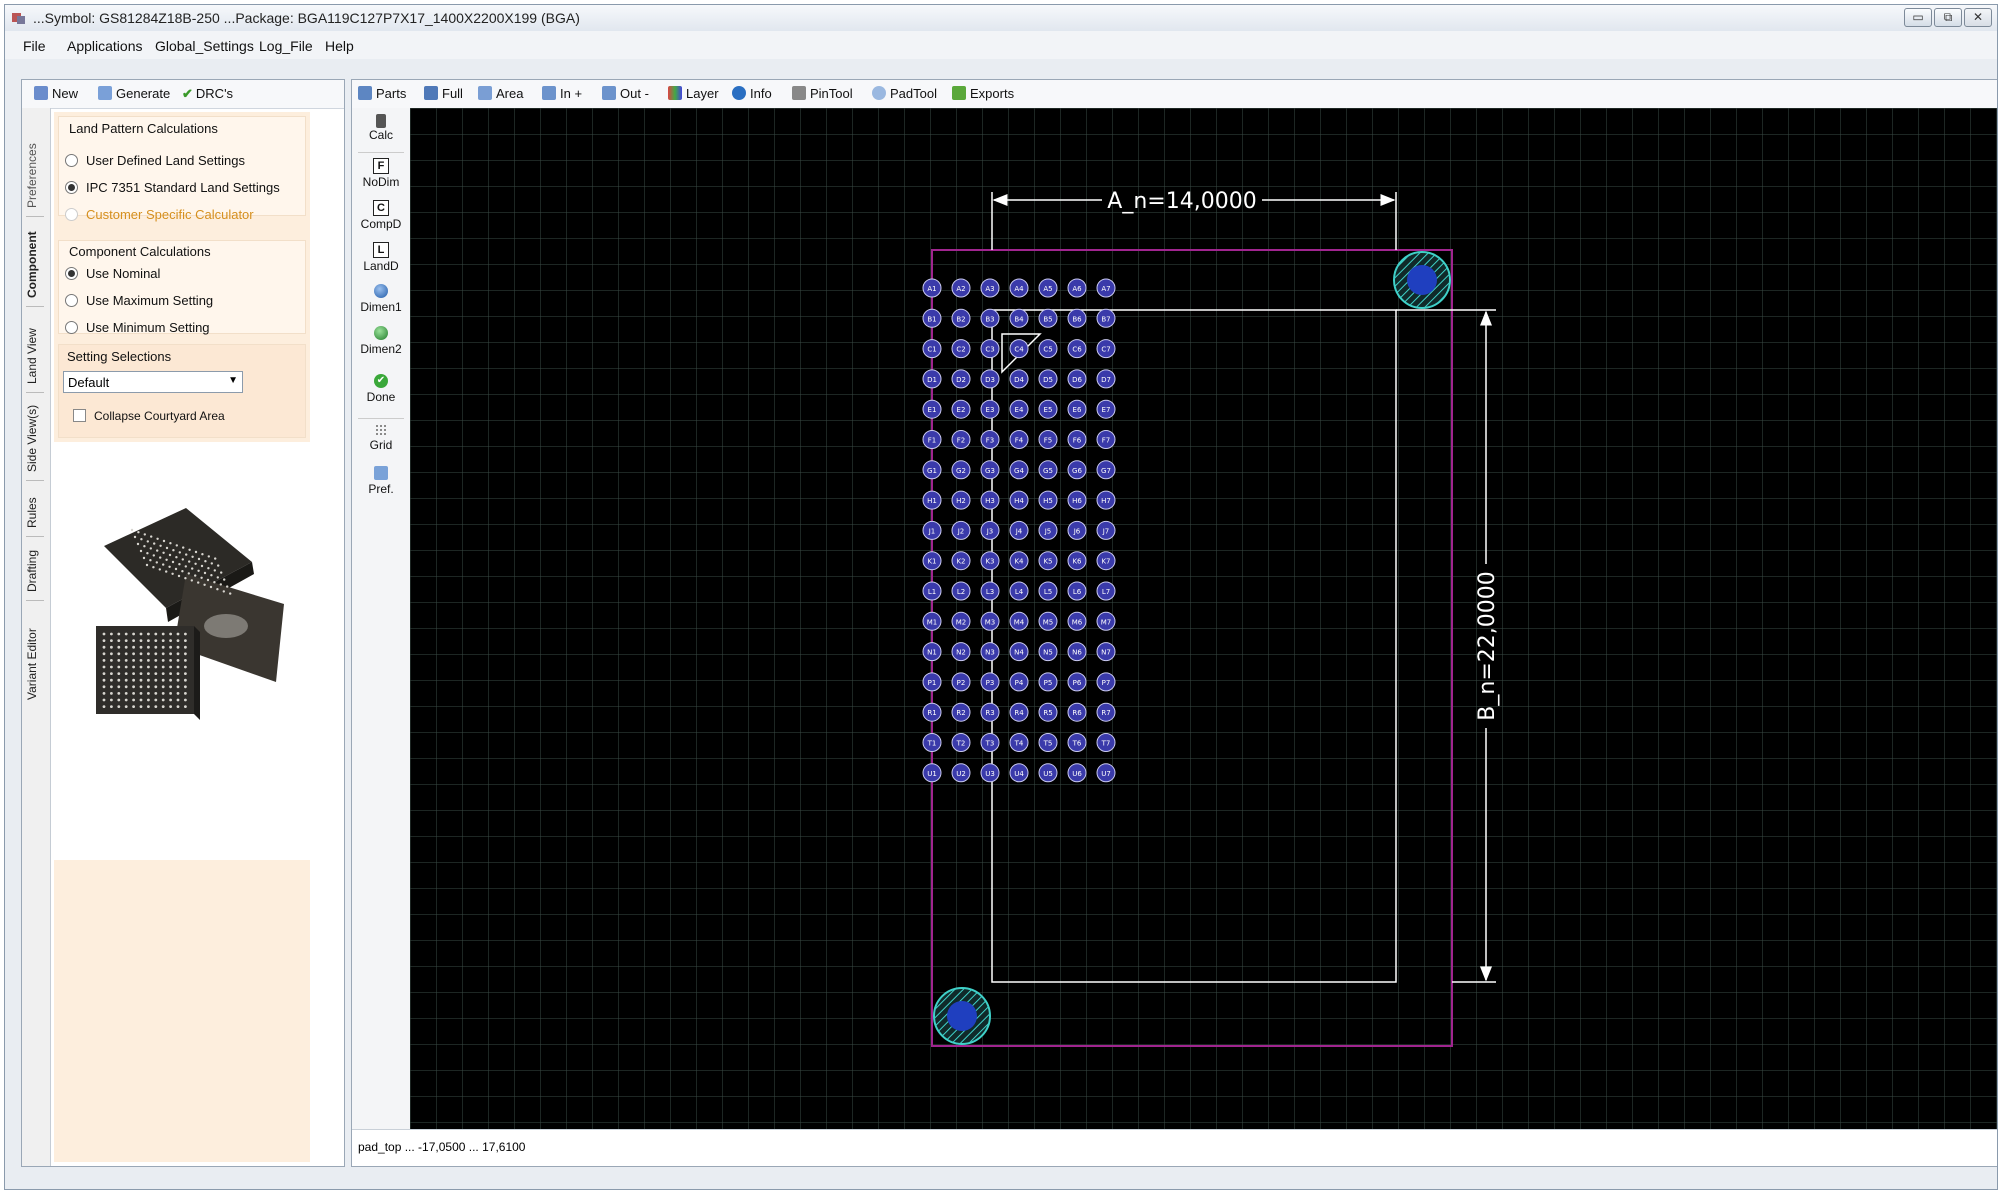  What do you see at coordinates (961, 349) in the screenshot?
I see `pad-C2: C2` at bounding box center [961, 349].